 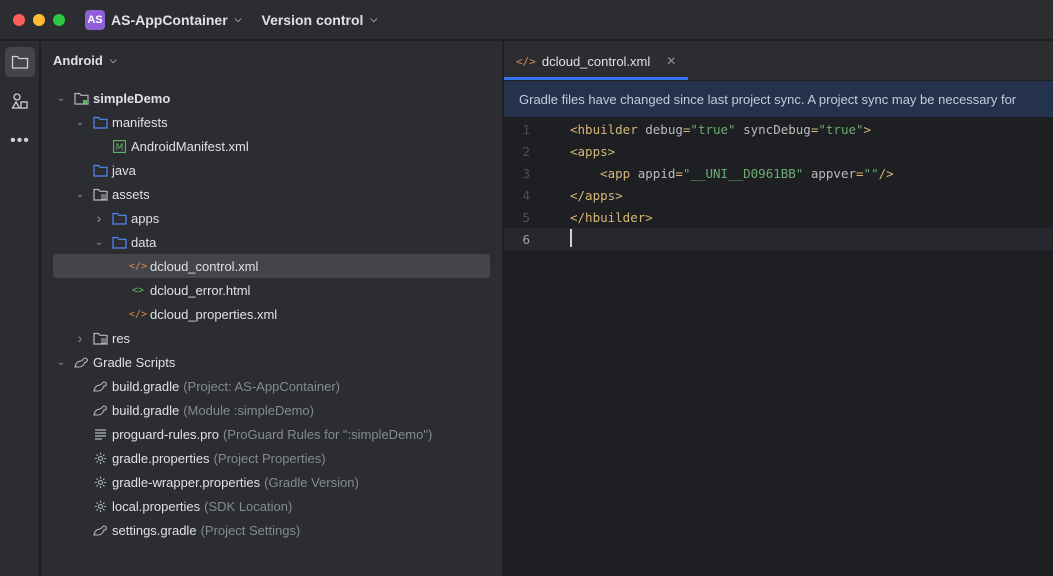 I want to click on tree-item-label: dcloud_error.html, so click(x=200, y=290).